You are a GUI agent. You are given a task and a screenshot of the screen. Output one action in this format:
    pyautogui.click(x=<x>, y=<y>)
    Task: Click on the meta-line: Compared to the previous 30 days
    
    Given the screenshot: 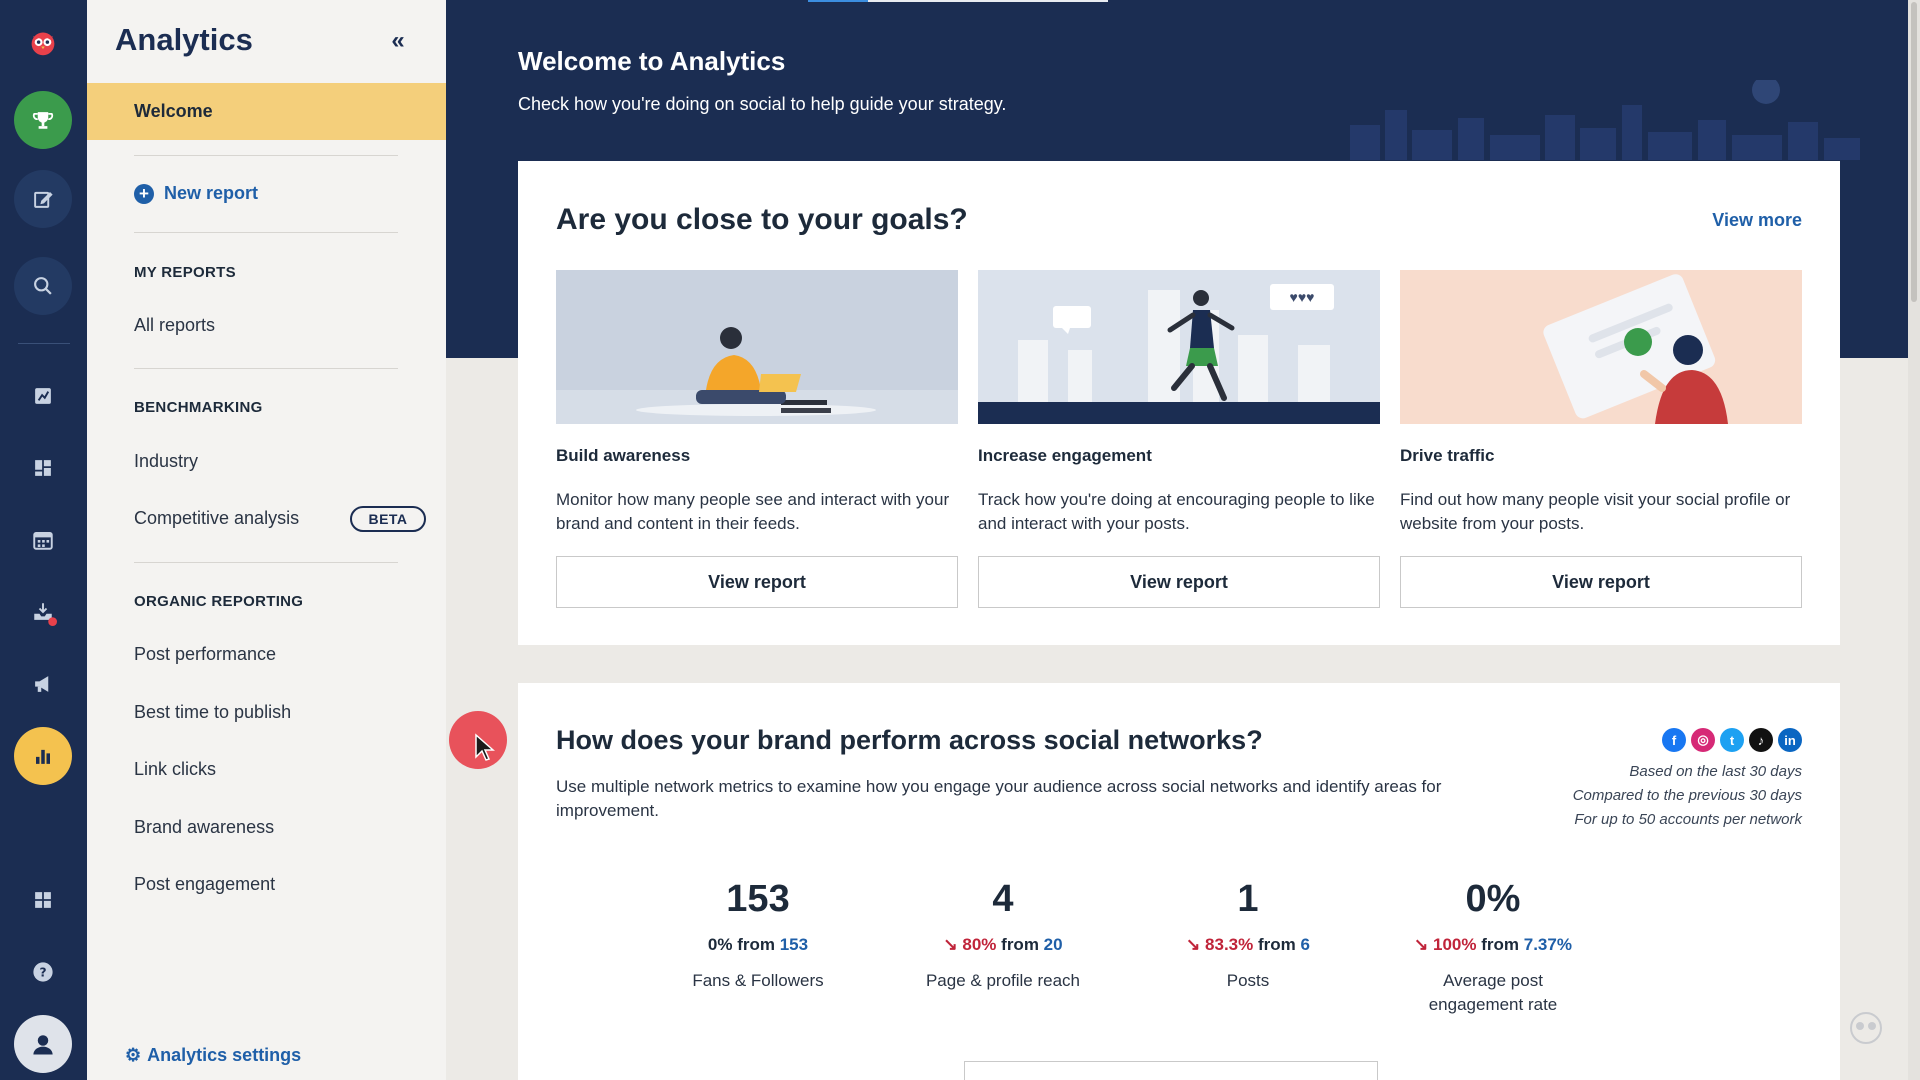 What is the action you would take?
    pyautogui.click(x=1687, y=795)
    